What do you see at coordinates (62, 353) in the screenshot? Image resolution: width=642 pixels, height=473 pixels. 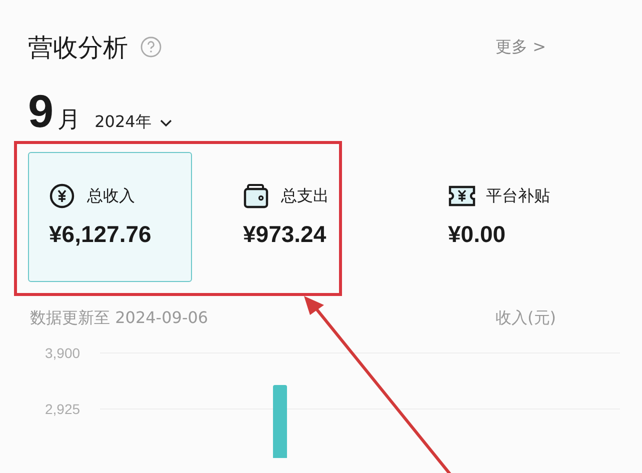 I see `axis-tick-label: 3,900` at bounding box center [62, 353].